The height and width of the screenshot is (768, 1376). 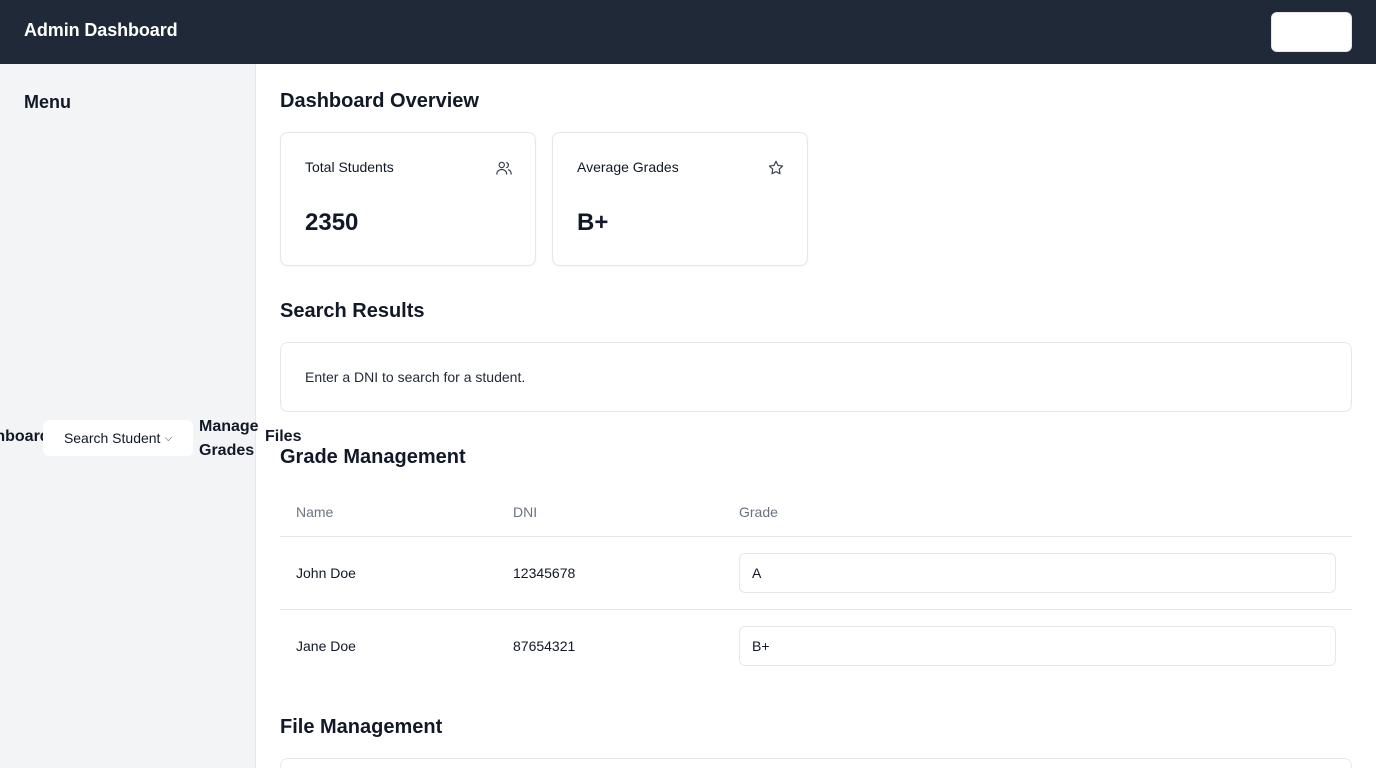 I want to click on student-dni: 87654321, so click(x=544, y=646).